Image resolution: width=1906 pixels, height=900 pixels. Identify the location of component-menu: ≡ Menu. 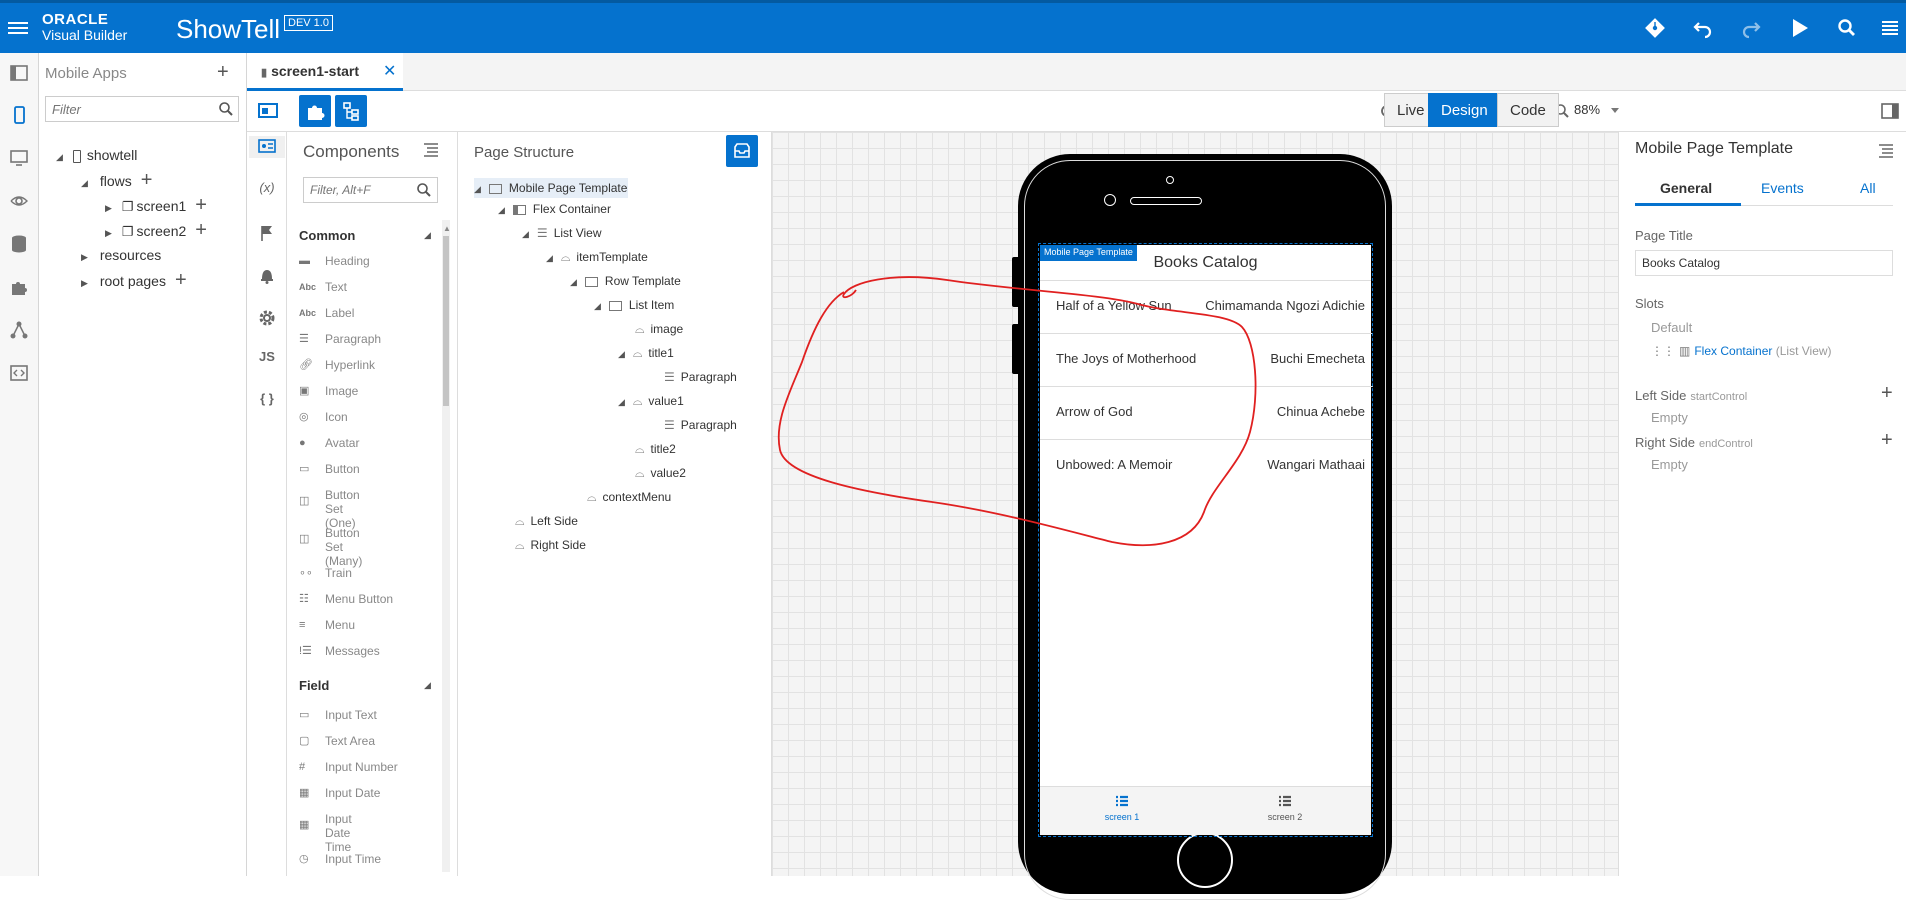
(327, 625).